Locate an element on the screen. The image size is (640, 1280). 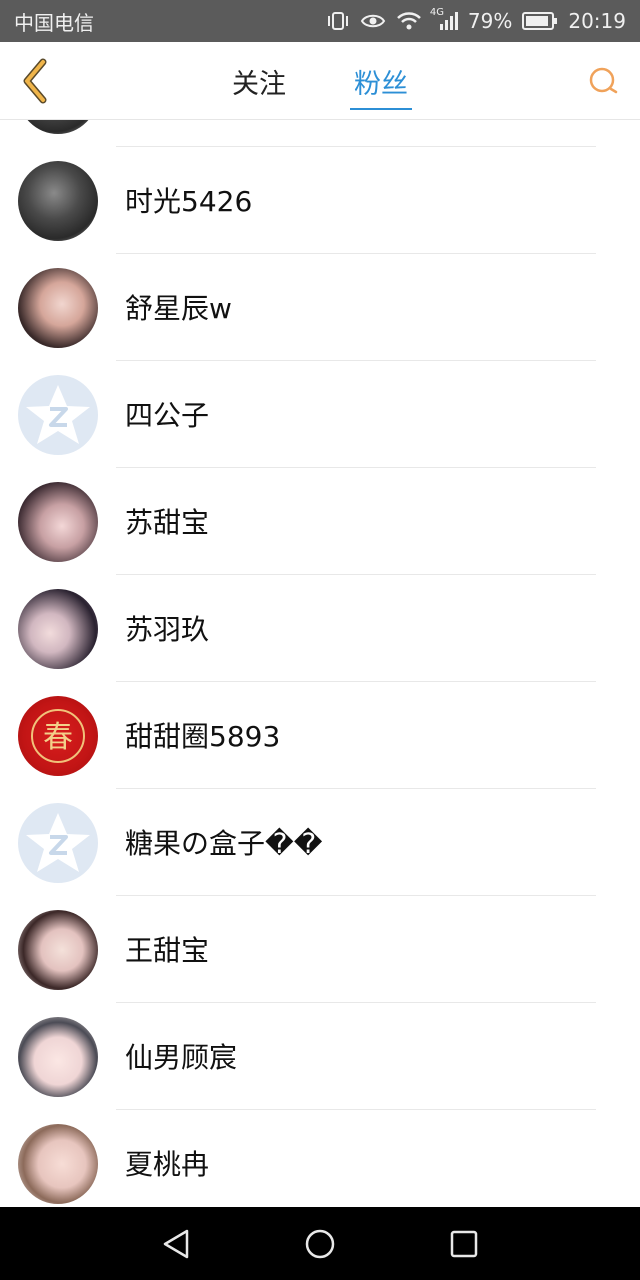
square-recents-icon is located at coordinates (464, 1243).